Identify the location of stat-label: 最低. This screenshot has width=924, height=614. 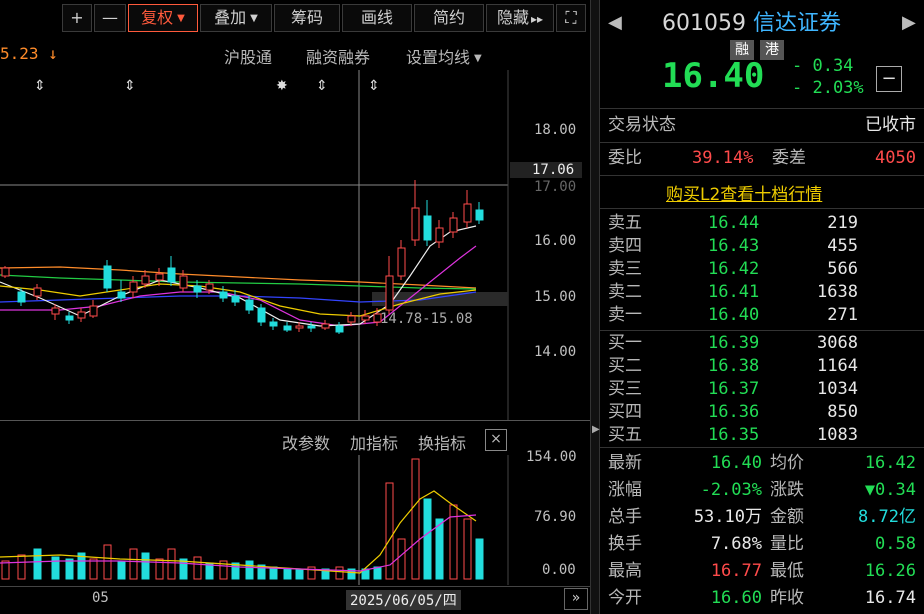
(787, 571).